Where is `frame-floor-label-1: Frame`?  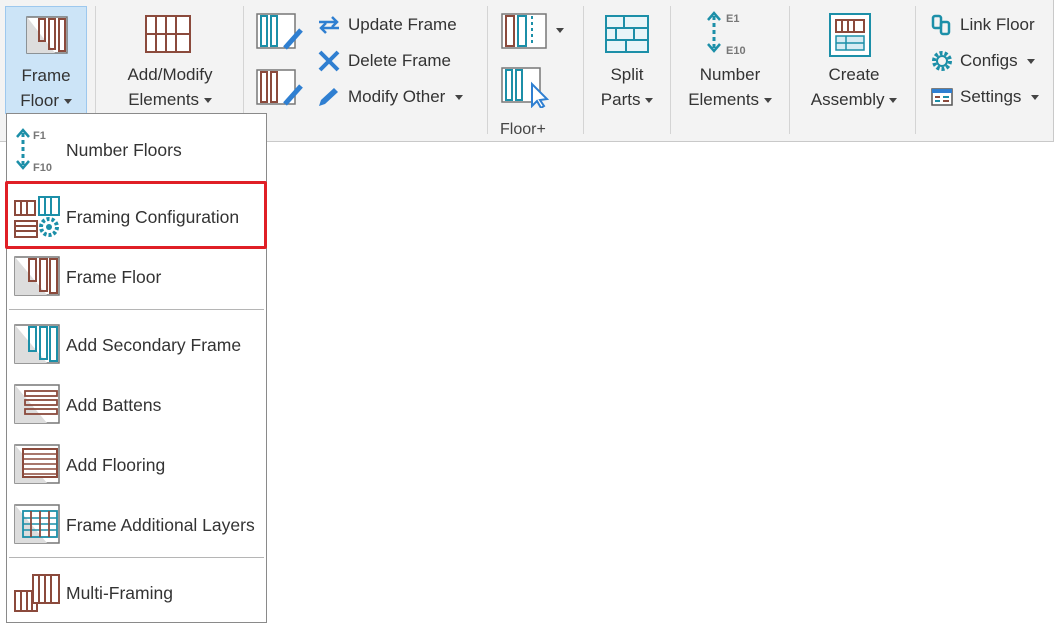
frame-floor-label-1: Frame is located at coordinates (46, 75).